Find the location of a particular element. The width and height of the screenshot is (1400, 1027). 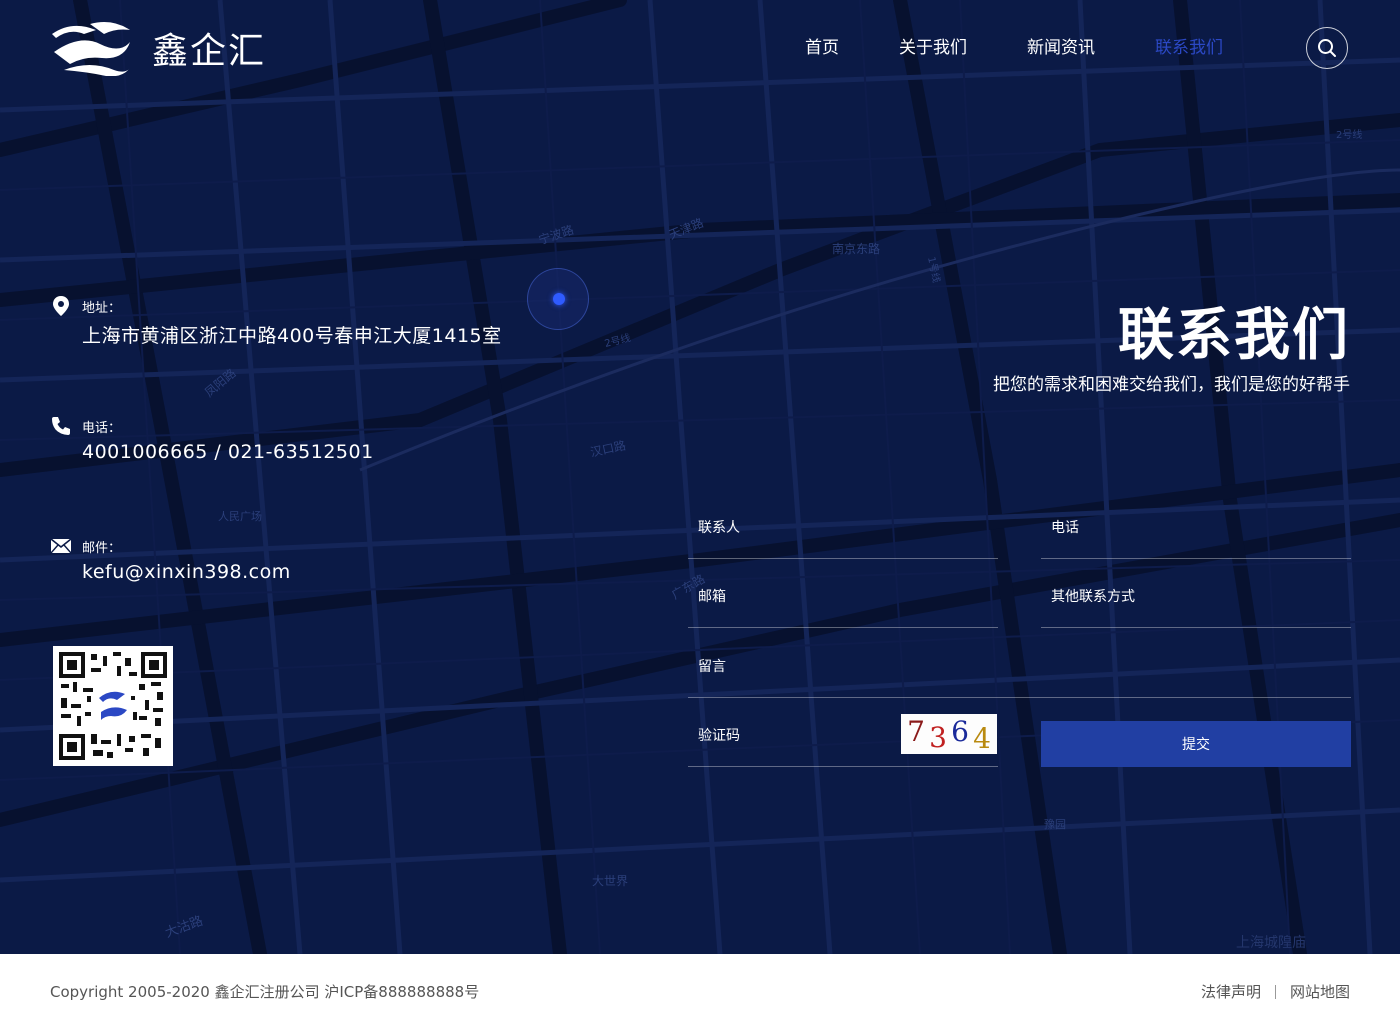

search-icon is located at coordinates (1327, 48).